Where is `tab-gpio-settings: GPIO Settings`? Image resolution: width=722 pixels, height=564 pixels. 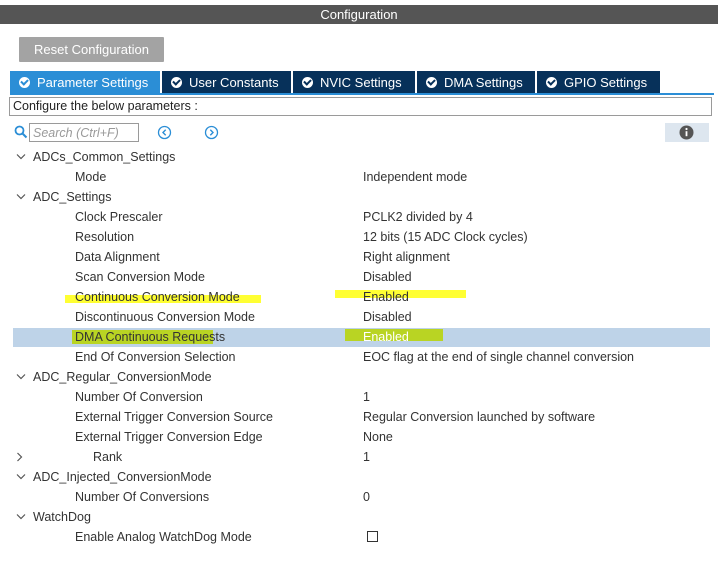 tab-gpio-settings: GPIO Settings is located at coordinates (598, 82).